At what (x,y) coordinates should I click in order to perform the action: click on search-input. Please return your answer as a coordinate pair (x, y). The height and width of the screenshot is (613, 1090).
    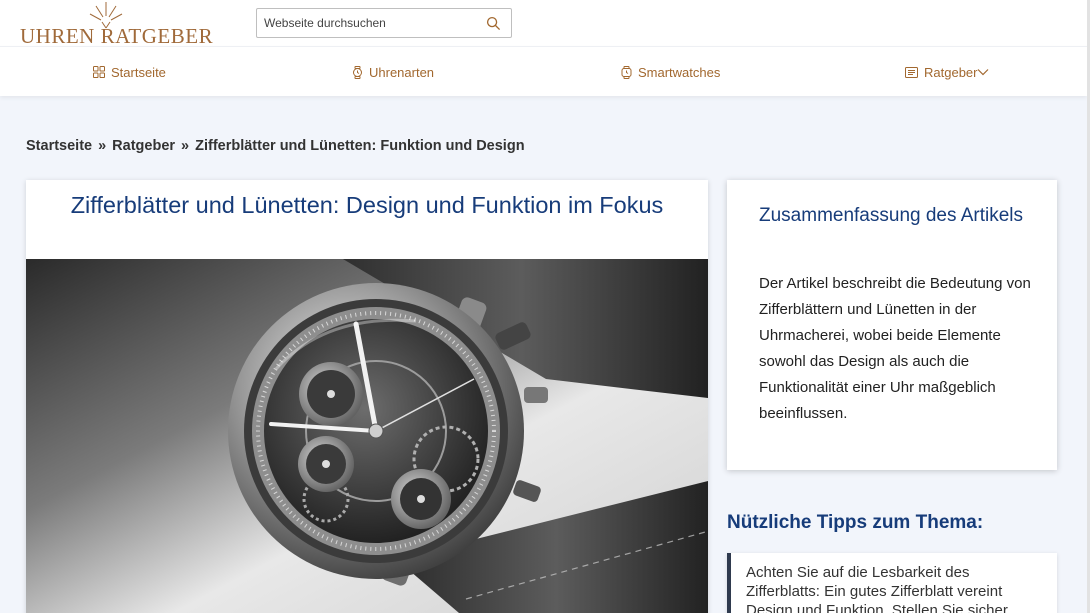
    Looking at the image, I should click on (367, 23).